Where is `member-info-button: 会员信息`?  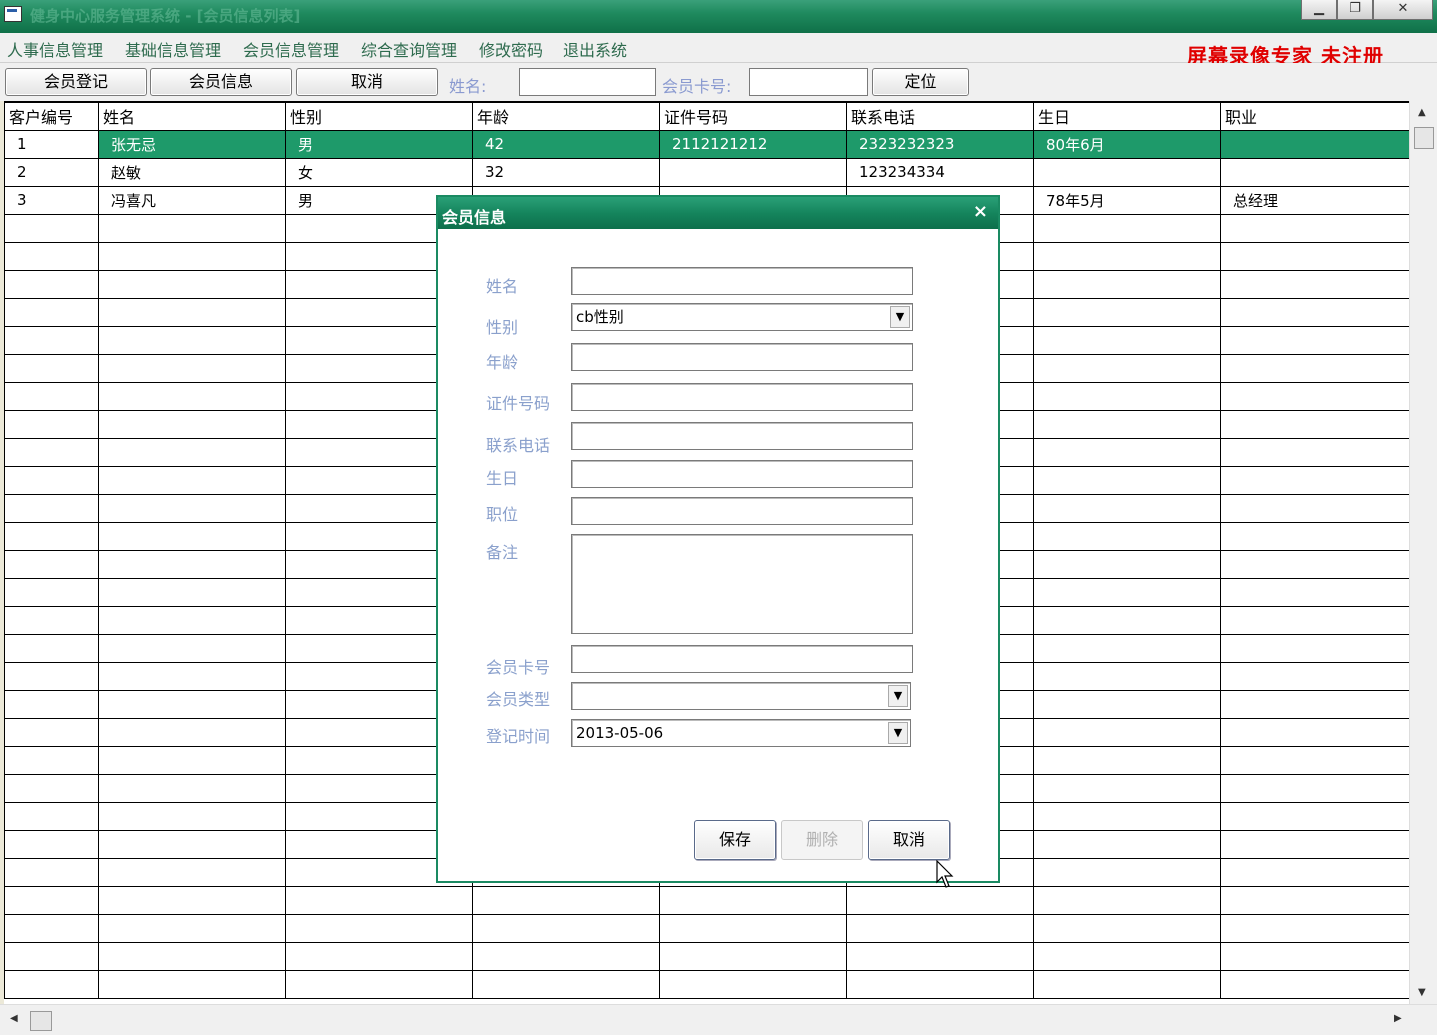
member-info-button: 会员信息 is located at coordinates (221, 82).